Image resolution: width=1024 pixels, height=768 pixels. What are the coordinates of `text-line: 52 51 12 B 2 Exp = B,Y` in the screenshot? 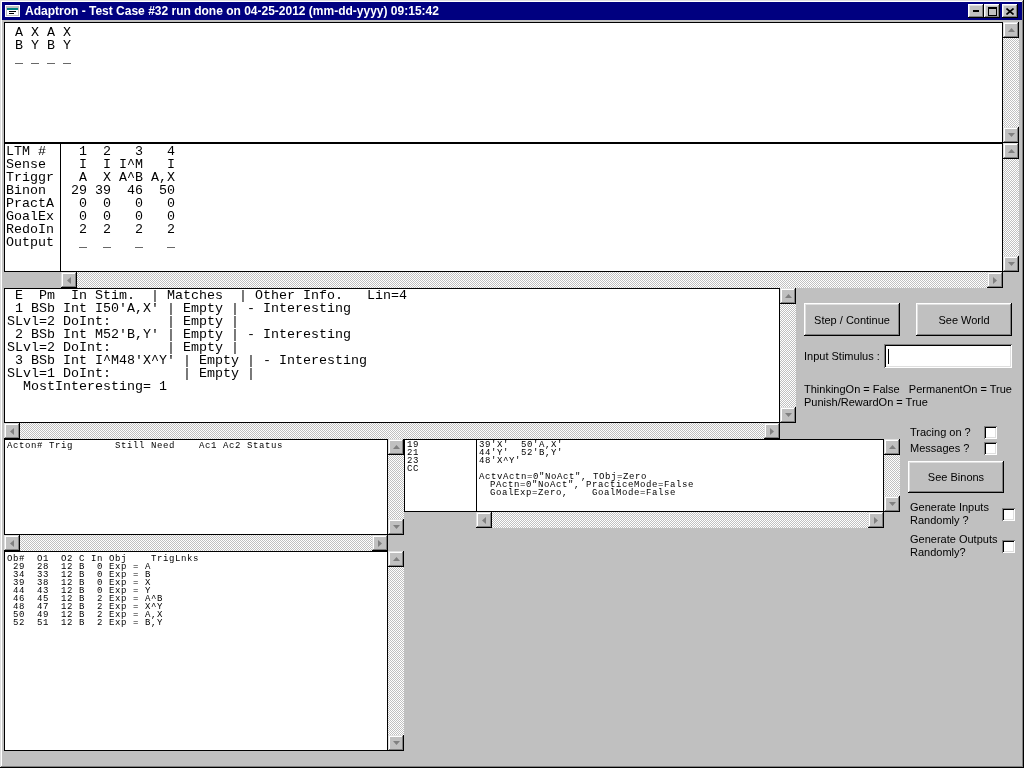 It's located at (88, 623).